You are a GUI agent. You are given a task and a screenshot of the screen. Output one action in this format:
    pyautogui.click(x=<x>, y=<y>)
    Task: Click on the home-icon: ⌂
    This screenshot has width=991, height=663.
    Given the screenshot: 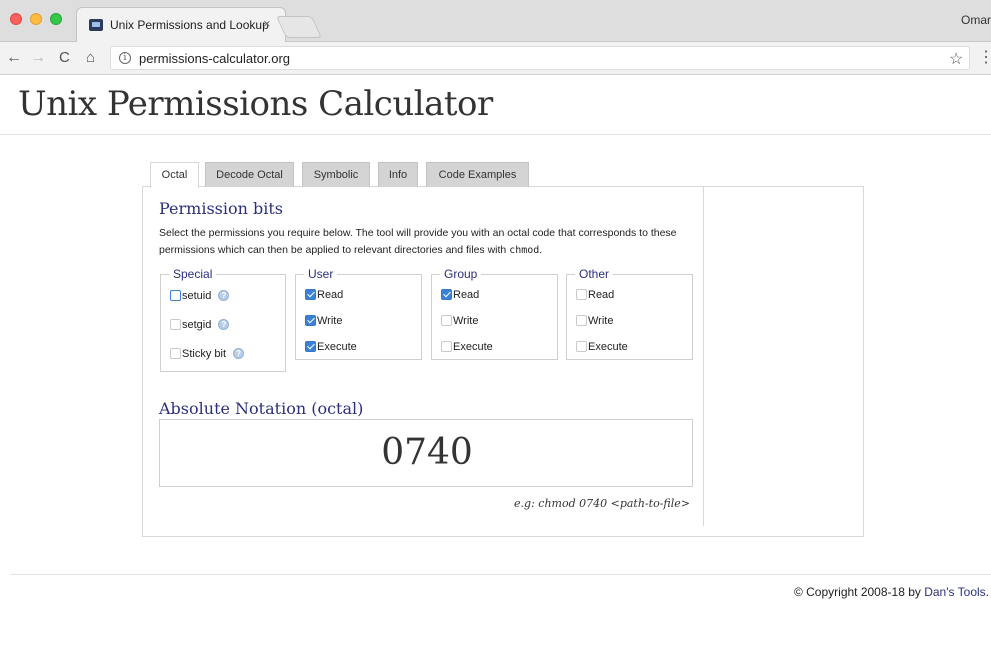 What is the action you would take?
    pyautogui.click(x=90, y=58)
    